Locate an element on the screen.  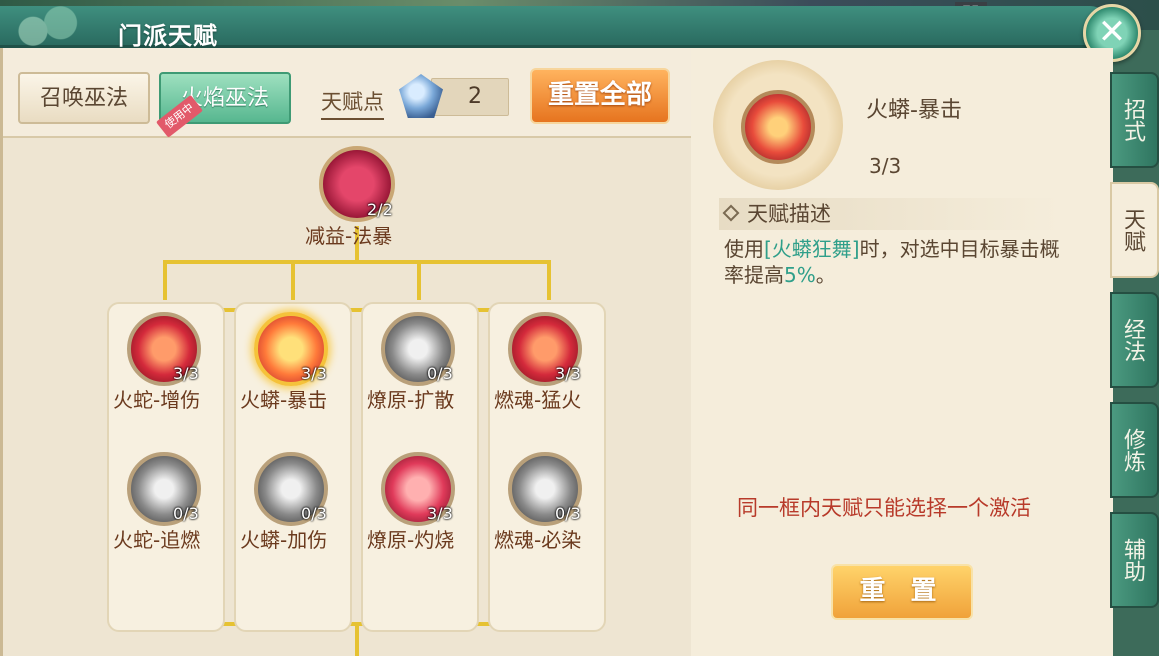
title-bar: 门派天赋 is located at coordinates (555, 28).